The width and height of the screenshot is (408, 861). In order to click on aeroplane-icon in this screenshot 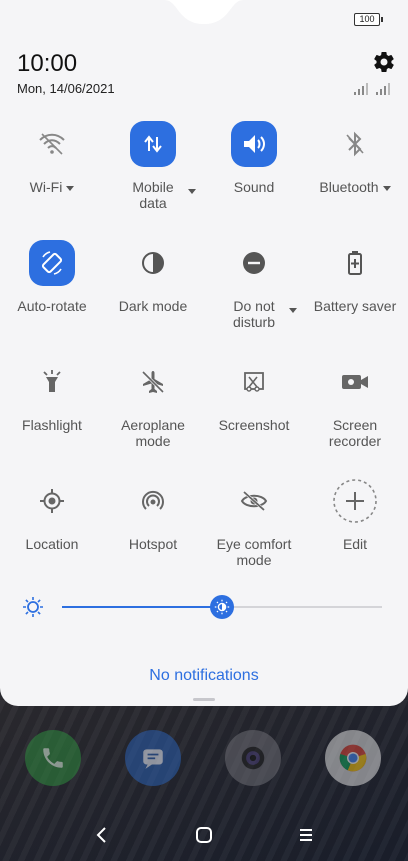, I will do `click(153, 382)`.